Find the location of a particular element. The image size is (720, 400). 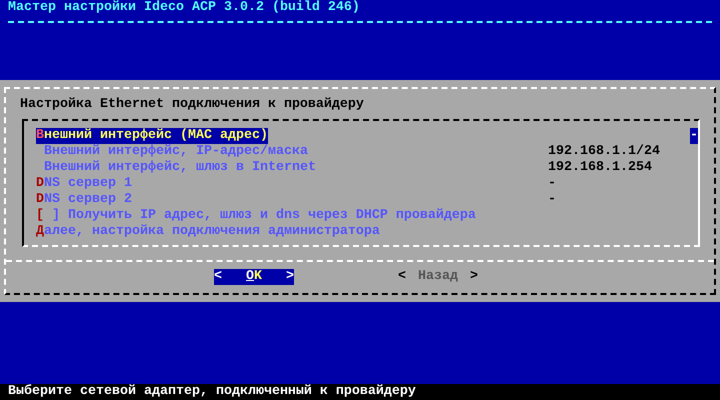

menu-item: Внешний интерфейс, IP-адрес/маска is located at coordinates (292, 152).